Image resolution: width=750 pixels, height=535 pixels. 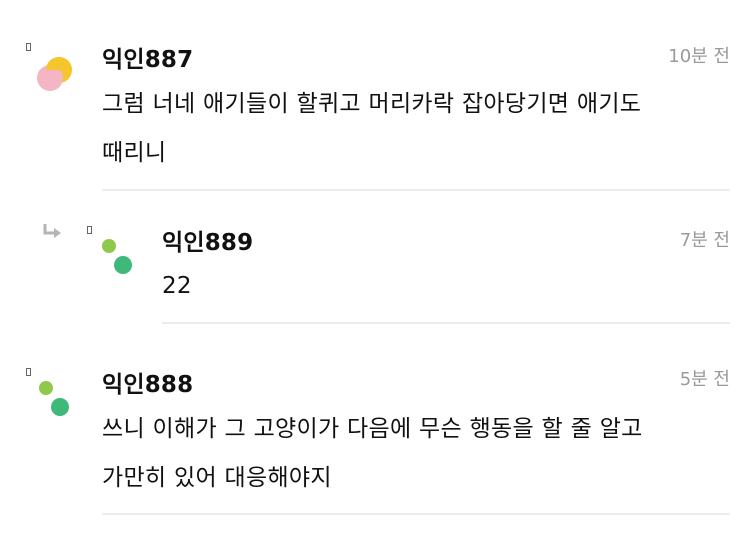 What do you see at coordinates (147, 57) in the screenshot?
I see `author-name: 익인887` at bounding box center [147, 57].